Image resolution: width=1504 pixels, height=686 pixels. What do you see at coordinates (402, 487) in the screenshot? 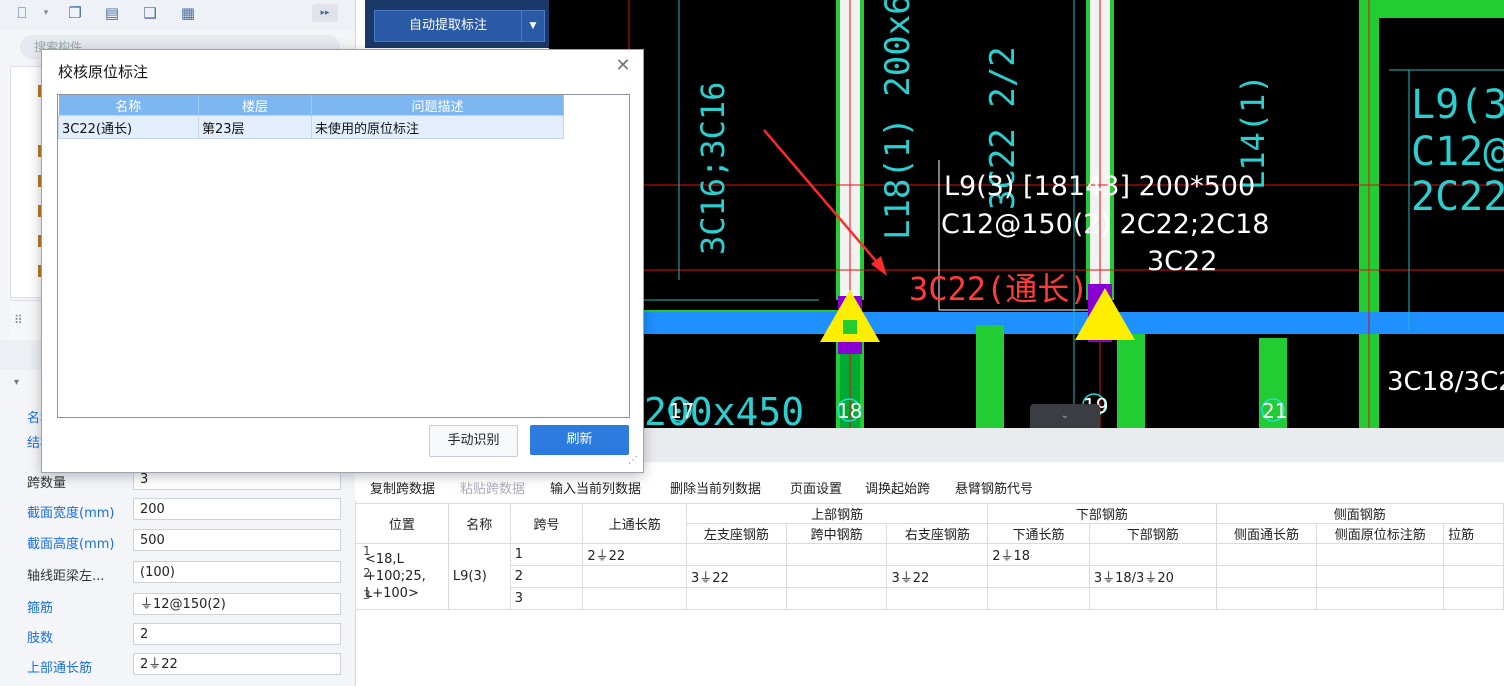
I see `grid-toolbar-button: 复制跨数据` at bounding box center [402, 487].